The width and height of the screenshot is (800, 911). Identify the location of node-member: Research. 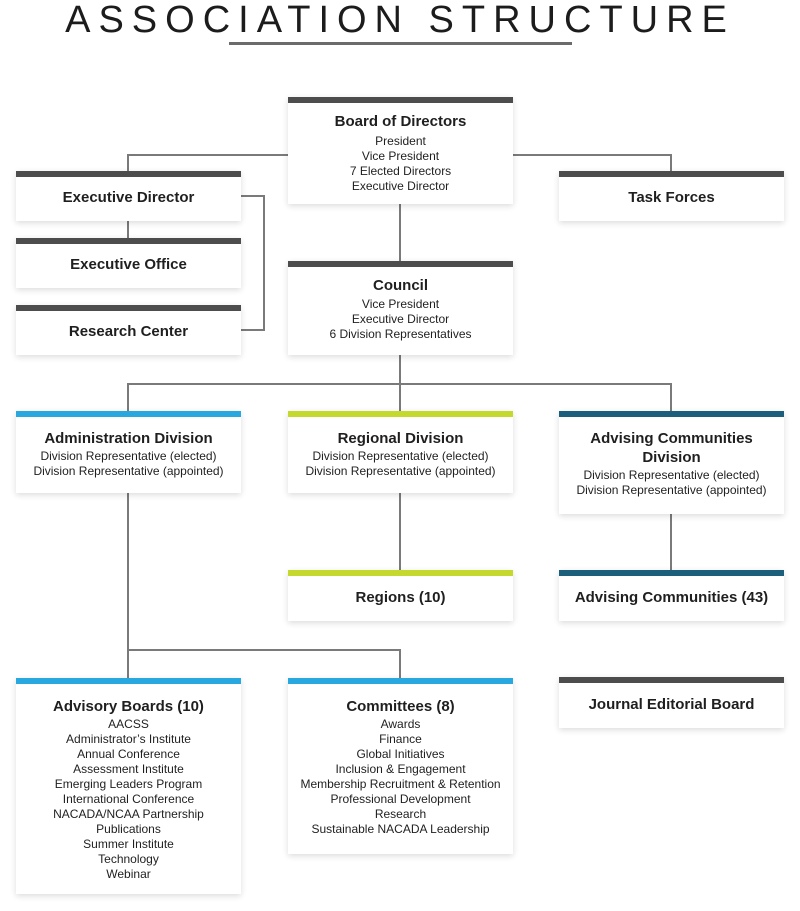
(400, 814).